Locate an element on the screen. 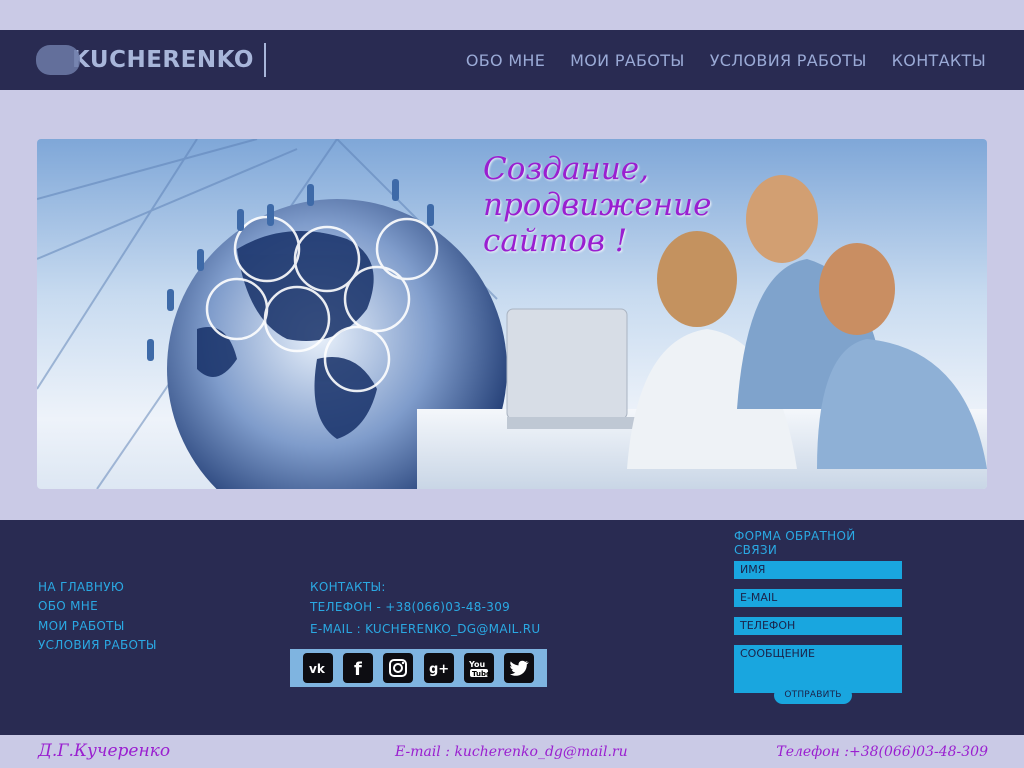  svg-text: You is located at coordinates (477, 664).